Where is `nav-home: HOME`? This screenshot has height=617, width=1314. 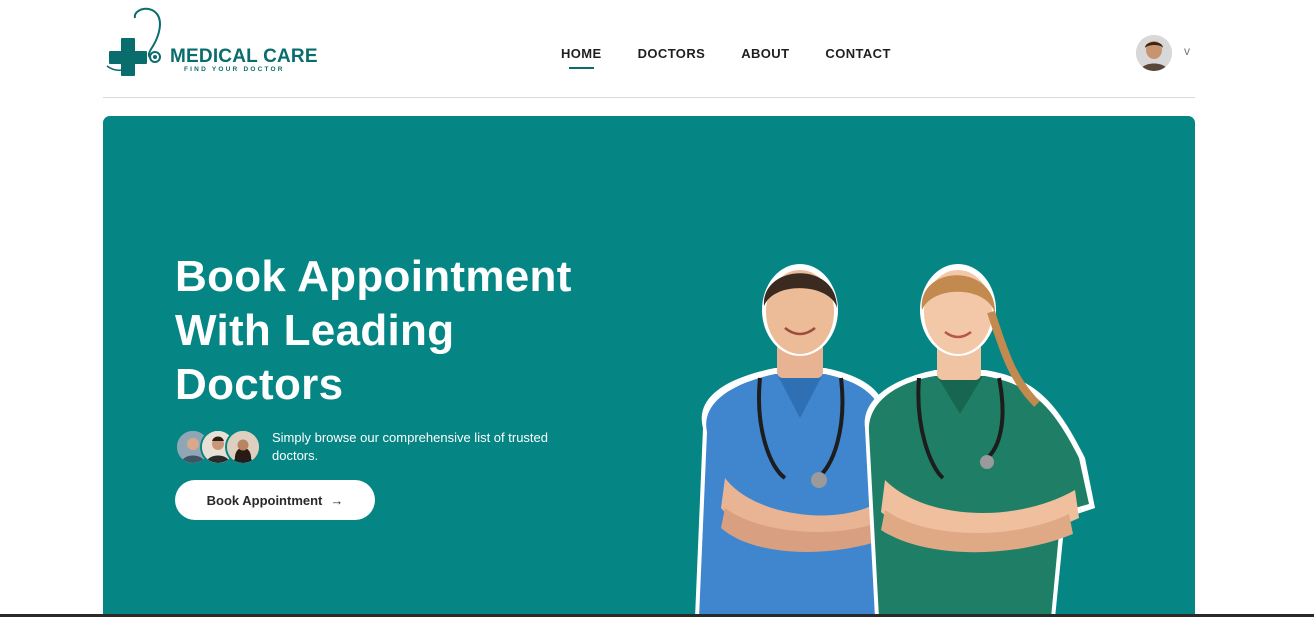
nav-home: HOME is located at coordinates (581, 57).